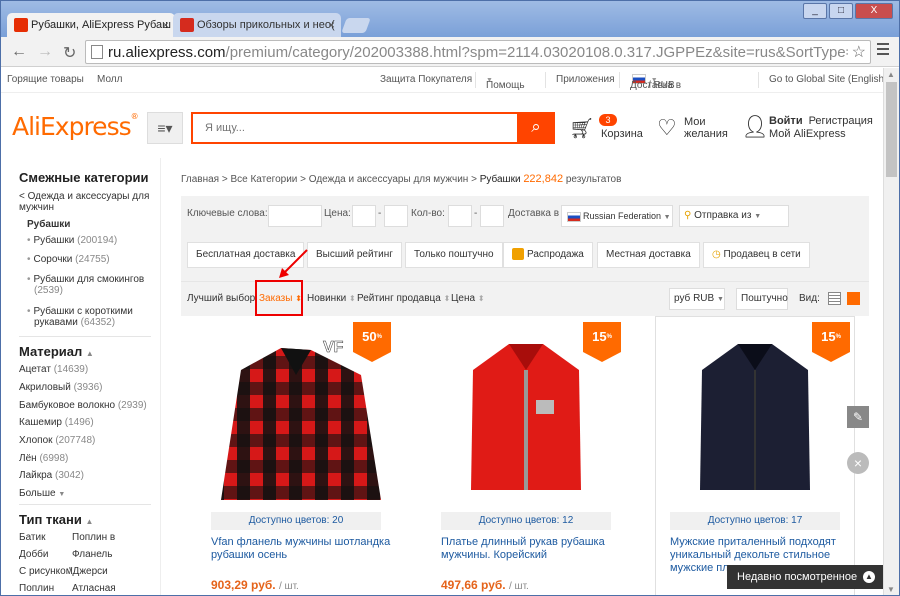  Describe the element at coordinates (858, 463) in the screenshot. I see `close-circle-icon: ×` at that location.